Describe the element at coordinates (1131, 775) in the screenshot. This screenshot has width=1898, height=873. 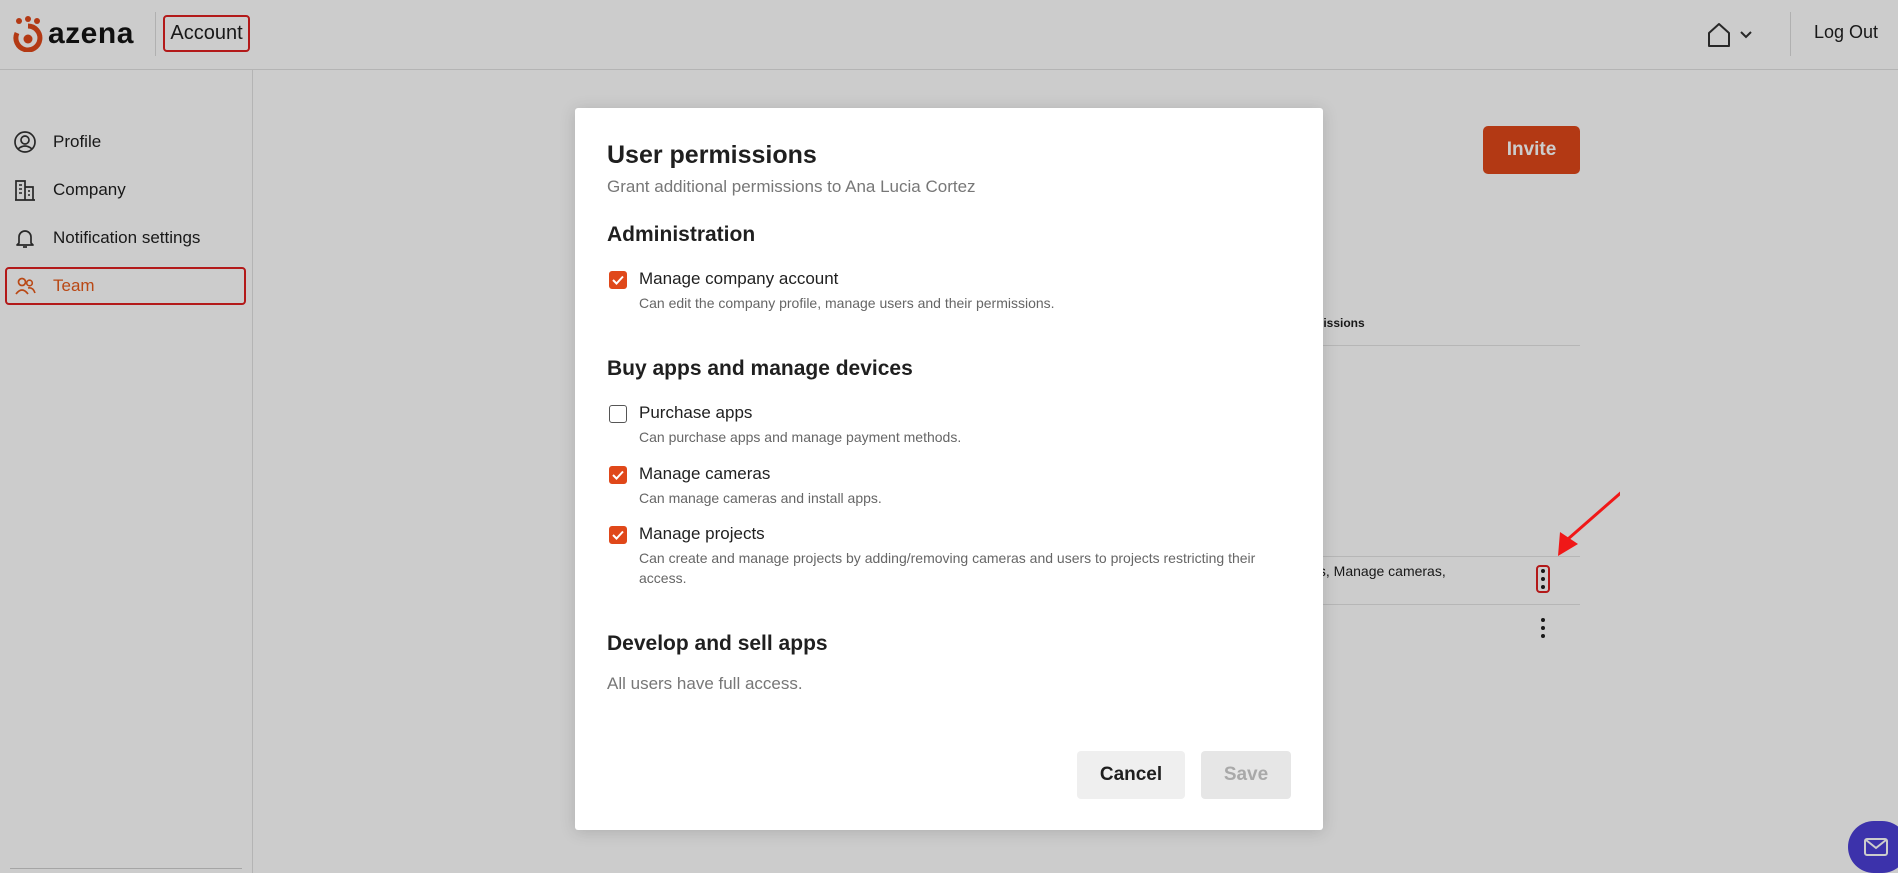
I see `cancel-button: Cancel` at that location.